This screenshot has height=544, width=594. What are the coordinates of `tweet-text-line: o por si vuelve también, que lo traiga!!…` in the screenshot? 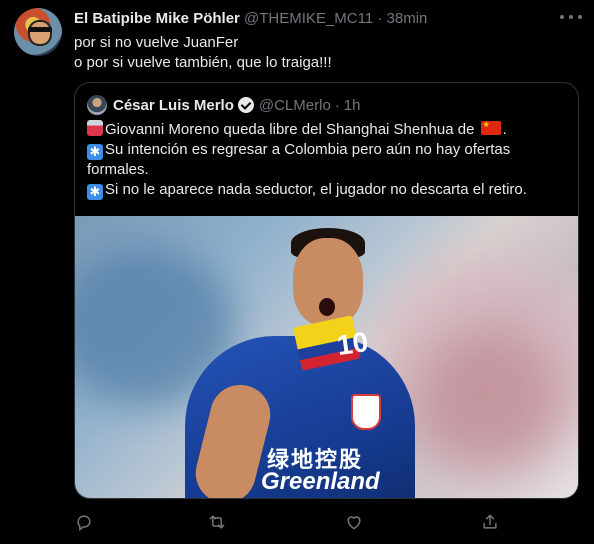 It's located at (203, 62).